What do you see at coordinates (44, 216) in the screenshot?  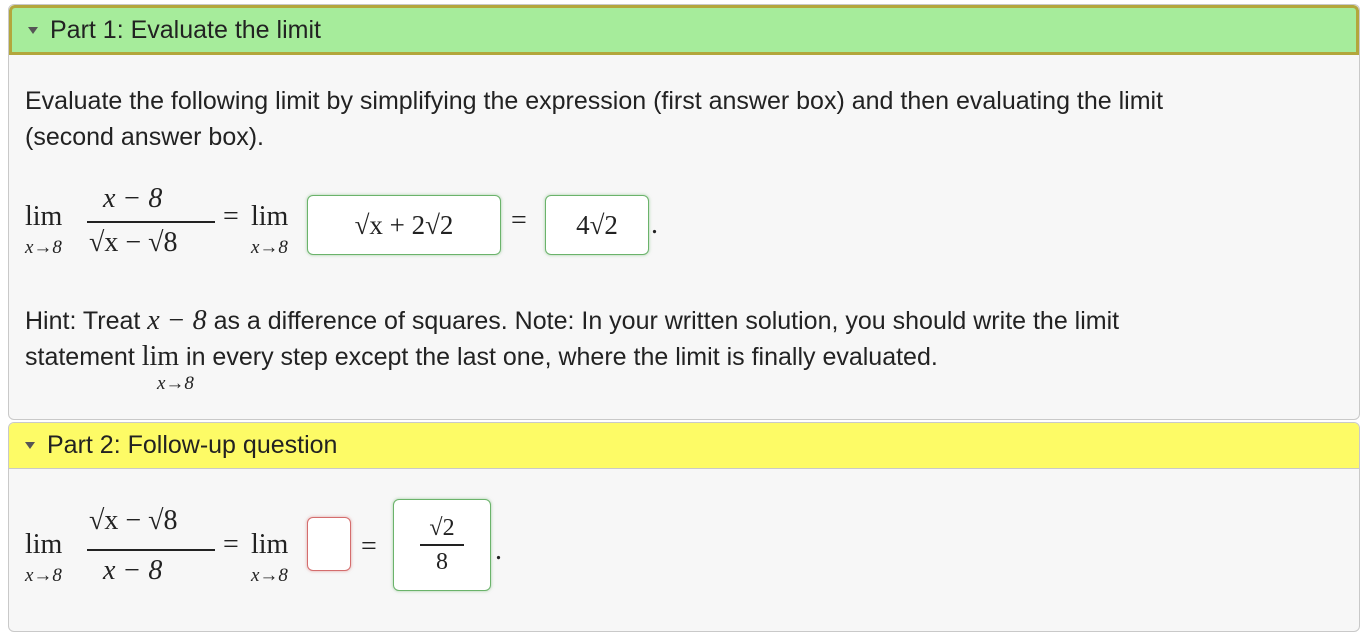 I see `lim-word: lim` at bounding box center [44, 216].